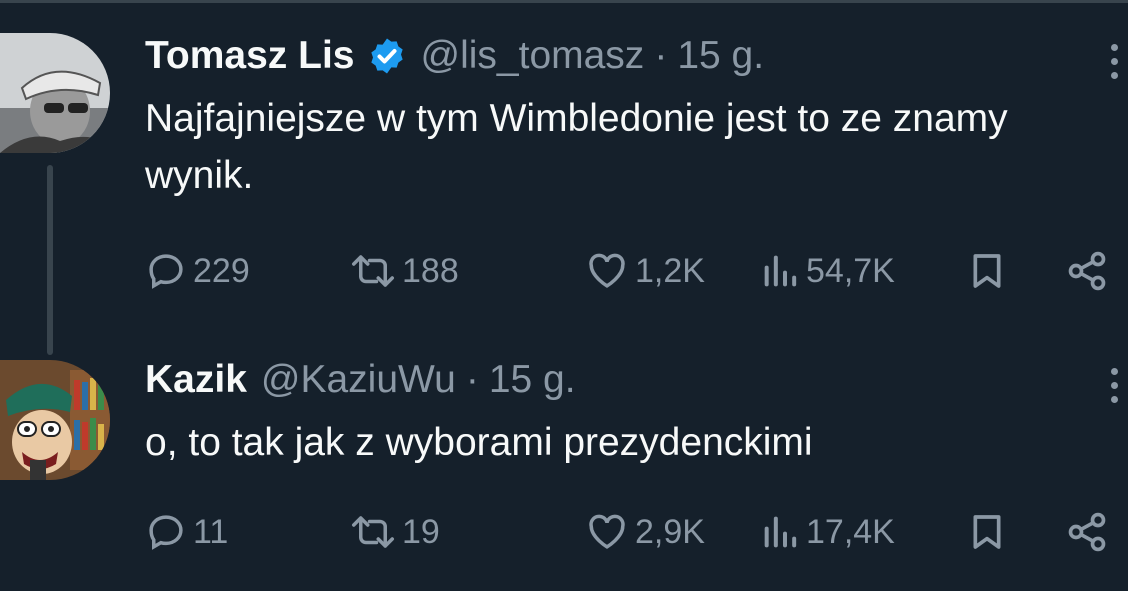 The height and width of the screenshot is (591, 1128). What do you see at coordinates (211, 531) in the screenshot?
I see `reply-count: 11` at bounding box center [211, 531].